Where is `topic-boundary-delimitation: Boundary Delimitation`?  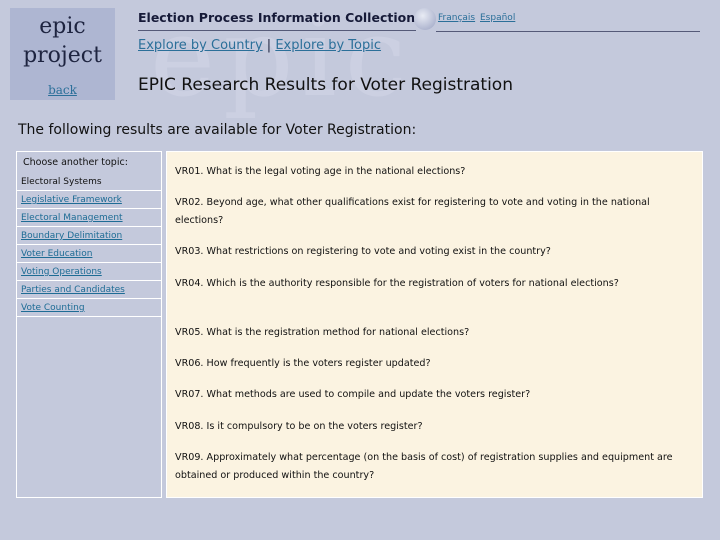
topic-boundary-delimitation: Boundary Delimitation is located at coordinates (89, 236).